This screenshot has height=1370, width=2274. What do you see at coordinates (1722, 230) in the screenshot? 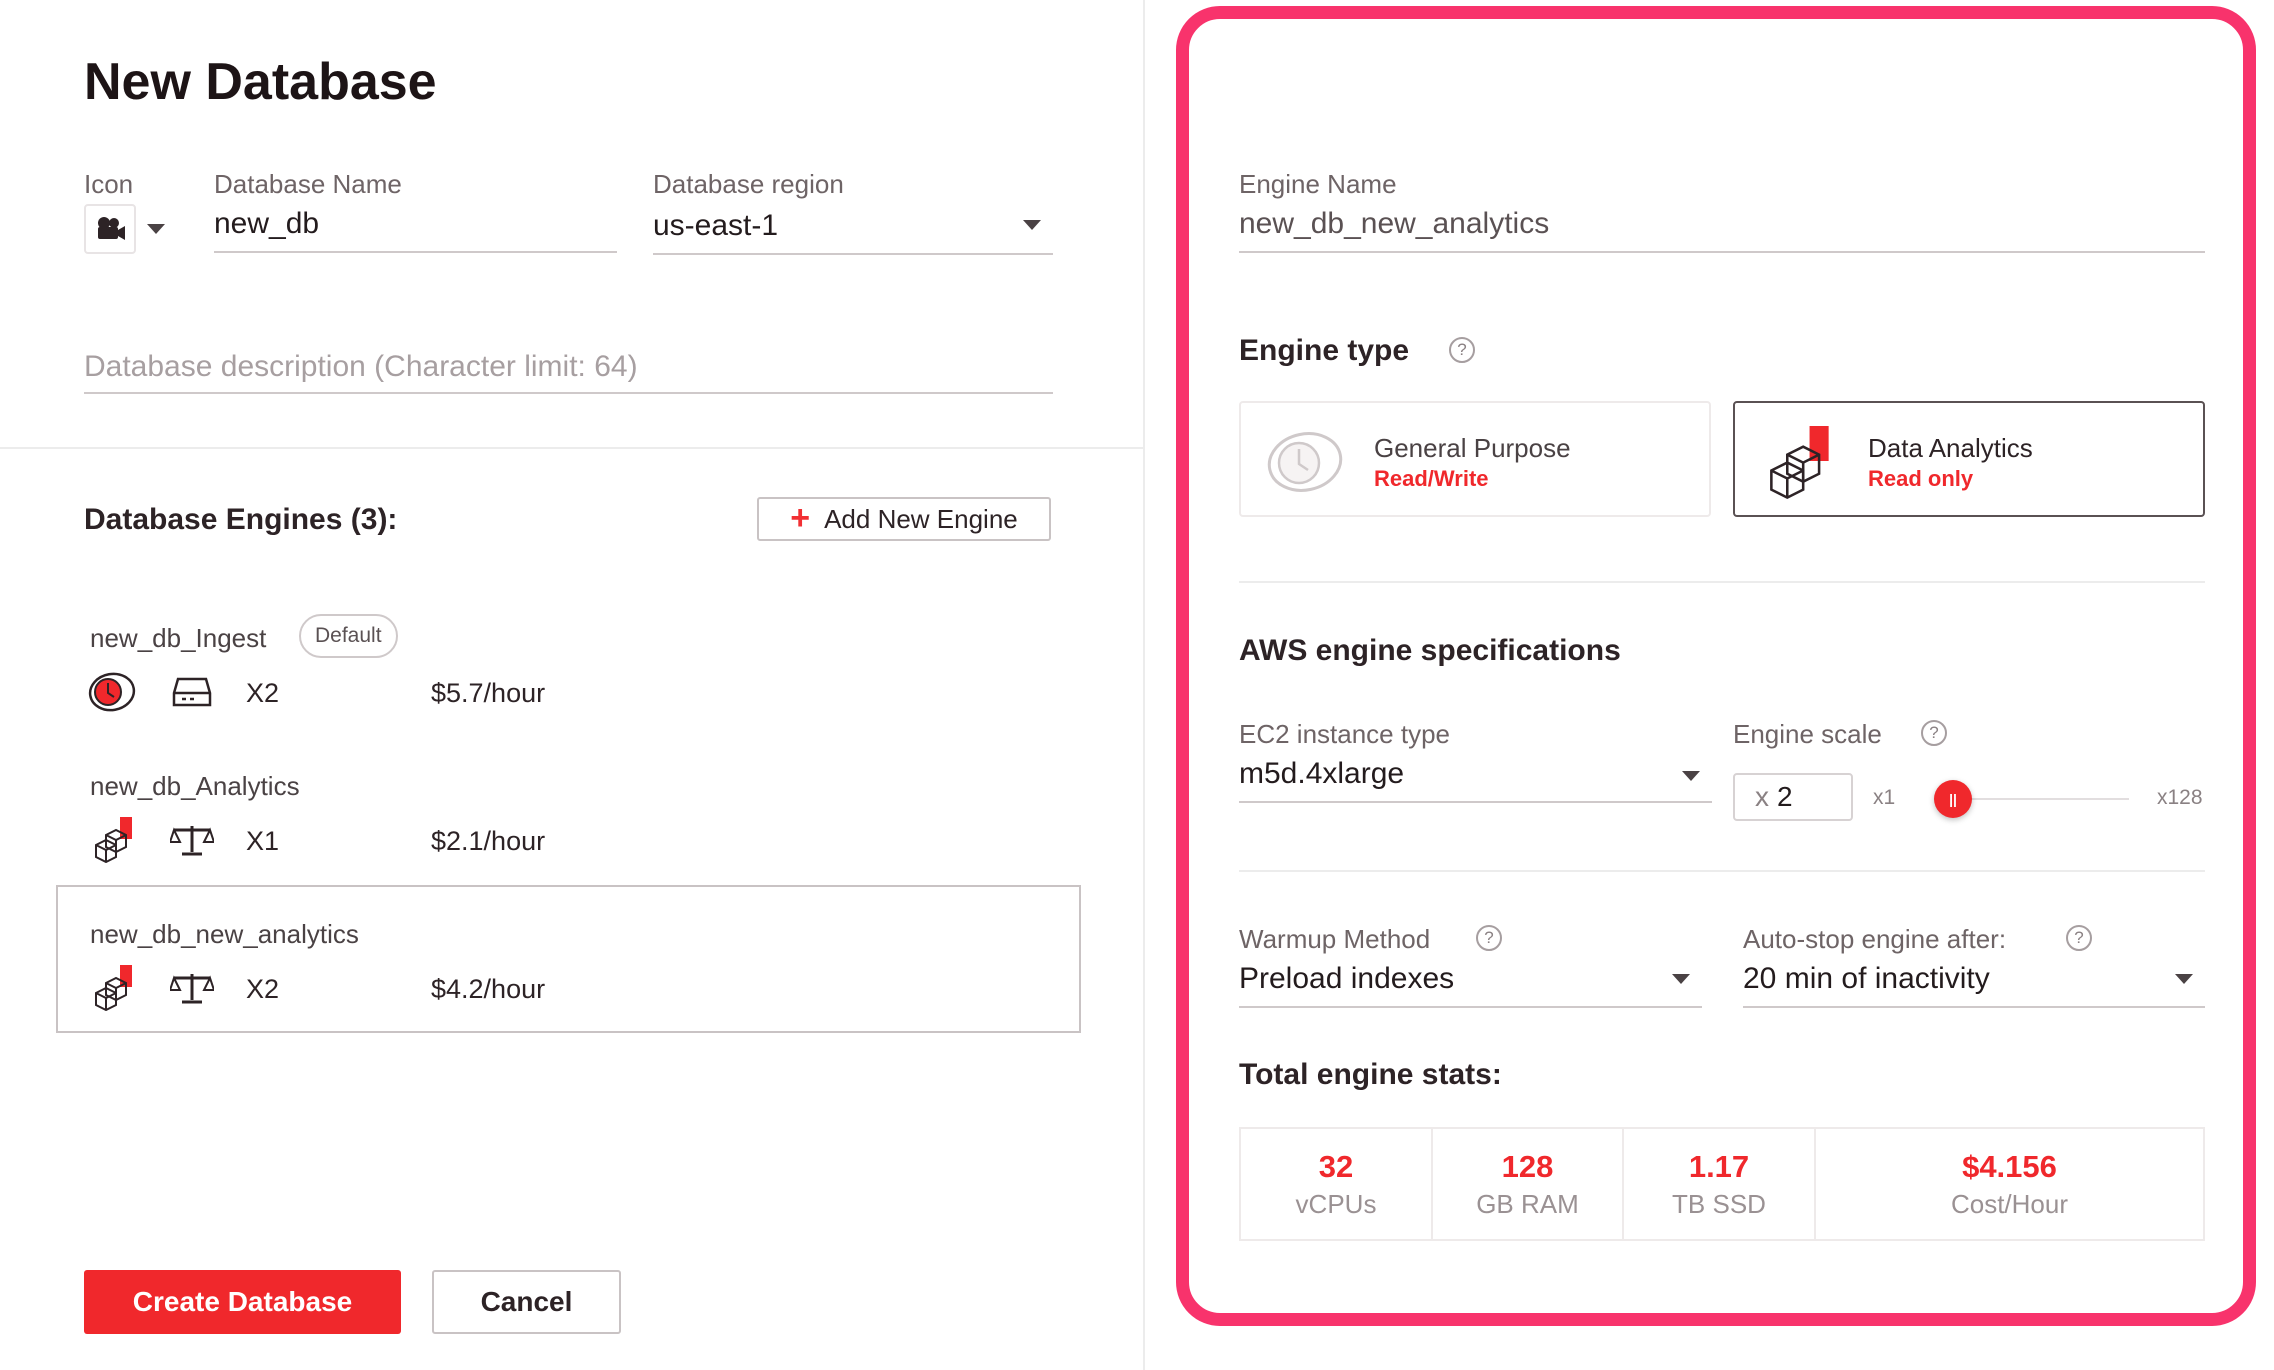
I see `engine-name-input: new_db_new_analytics` at bounding box center [1722, 230].